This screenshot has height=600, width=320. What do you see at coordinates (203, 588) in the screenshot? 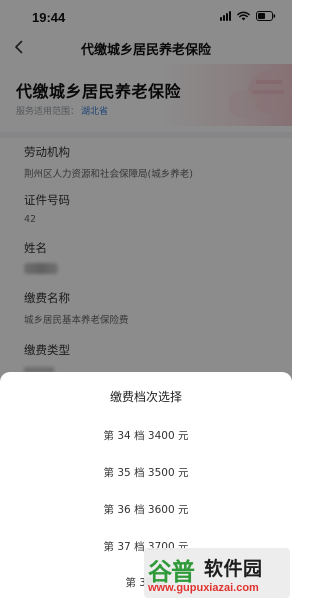
I see `watermark-url: www.gupuxiazai.com` at bounding box center [203, 588].